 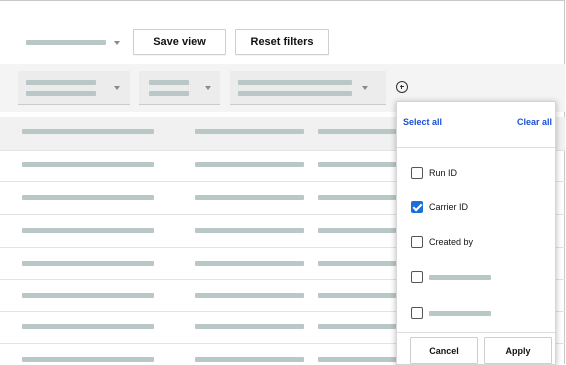 I want to click on option-label: Created by, so click(x=451, y=242).